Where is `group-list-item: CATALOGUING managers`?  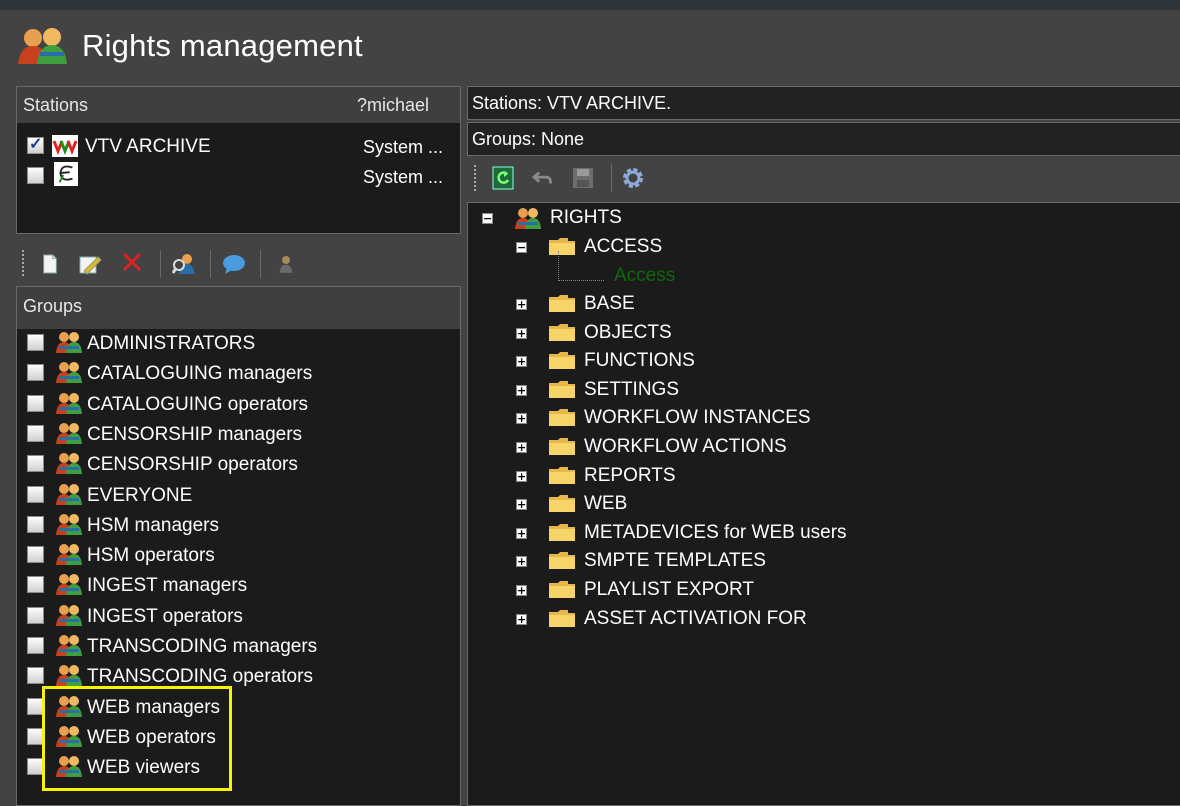 group-list-item: CATALOGUING managers is located at coordinates (238, 375).